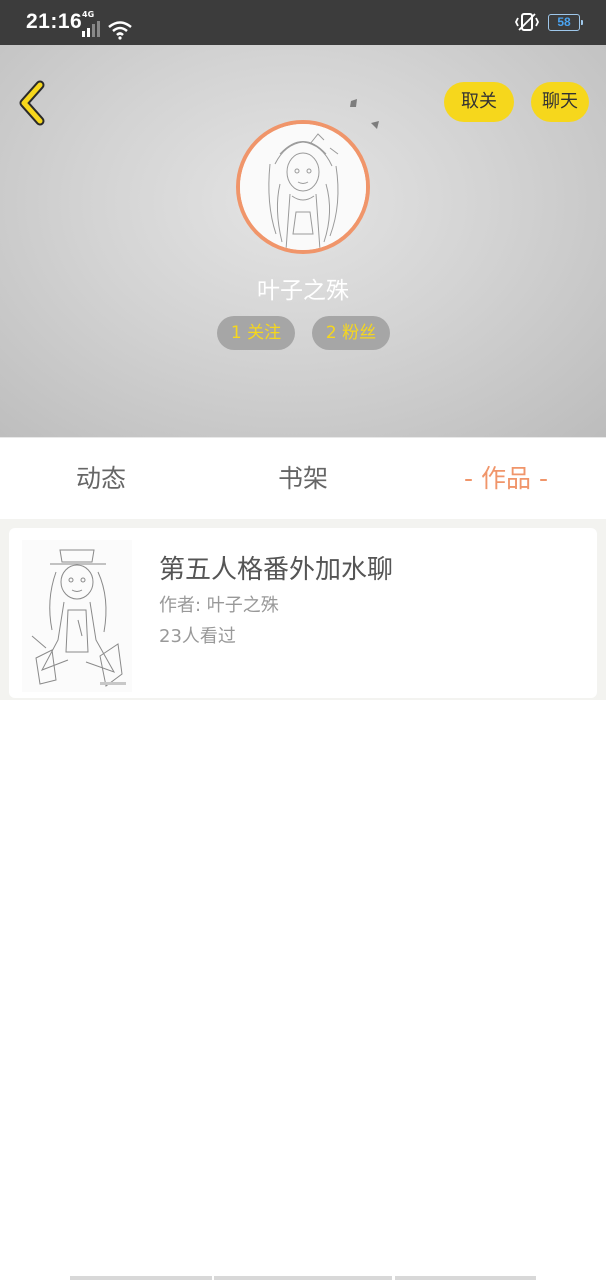  I want to click on tab-bar: 动态 书架 - 作品 -, so click(303, 478).